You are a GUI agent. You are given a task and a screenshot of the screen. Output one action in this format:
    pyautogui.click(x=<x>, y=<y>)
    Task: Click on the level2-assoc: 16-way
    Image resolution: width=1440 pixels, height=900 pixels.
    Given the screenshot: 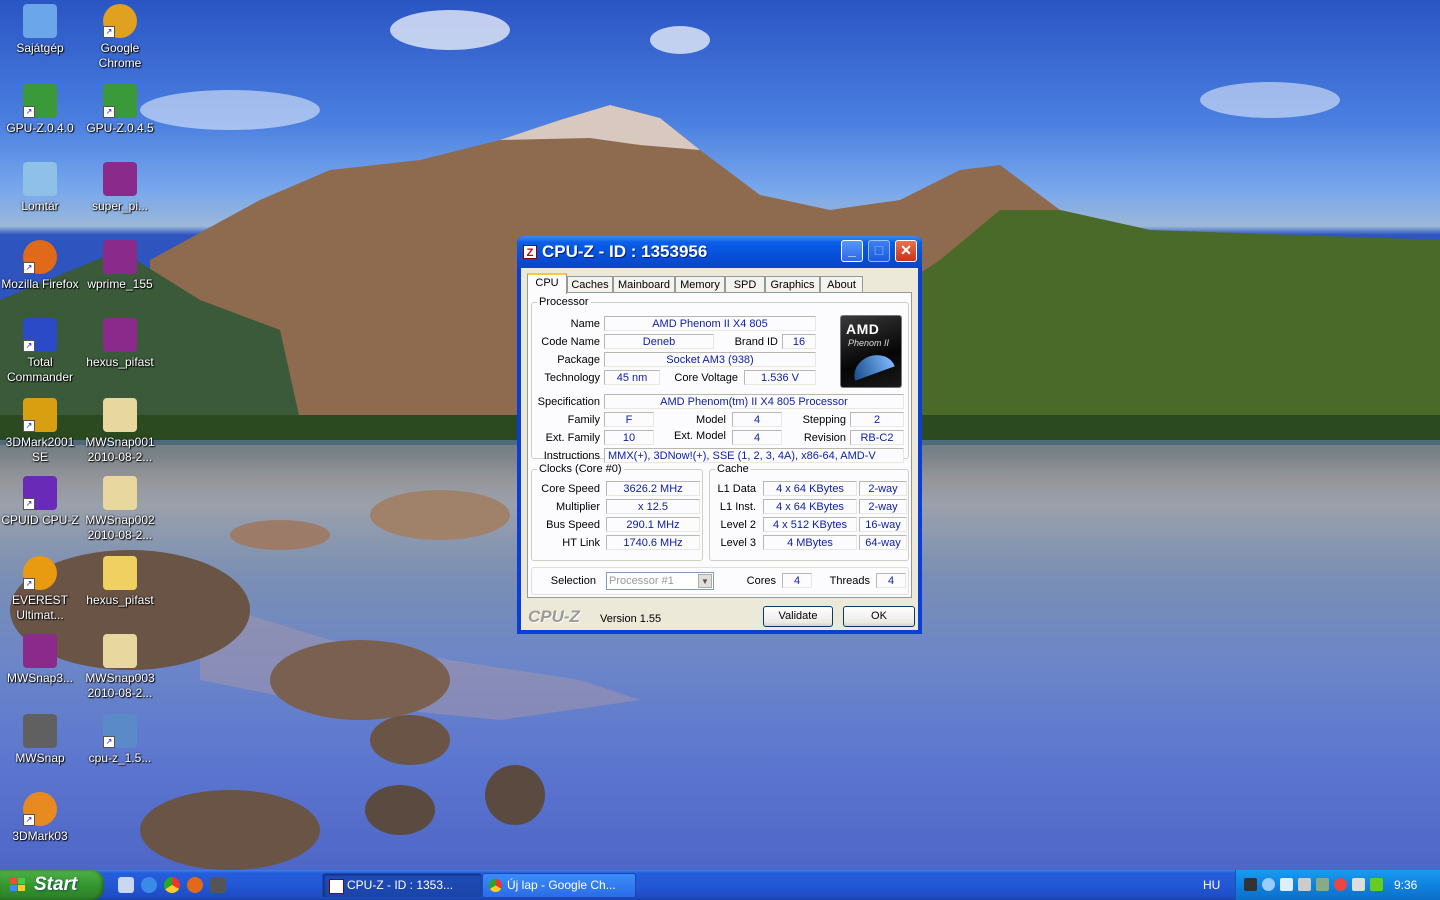 What is the action you would take?
    pyautogui.click(x=883, y=524)
    